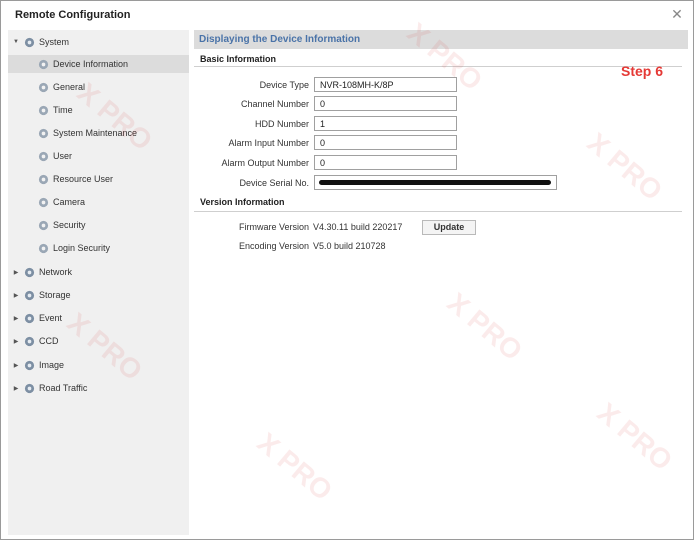 Image resolution: width=694 pixels, height=540 pixels. Describe the element at coordinates (69, 87) in the screenshot. I see `sidebar-item-label: General` at that location.